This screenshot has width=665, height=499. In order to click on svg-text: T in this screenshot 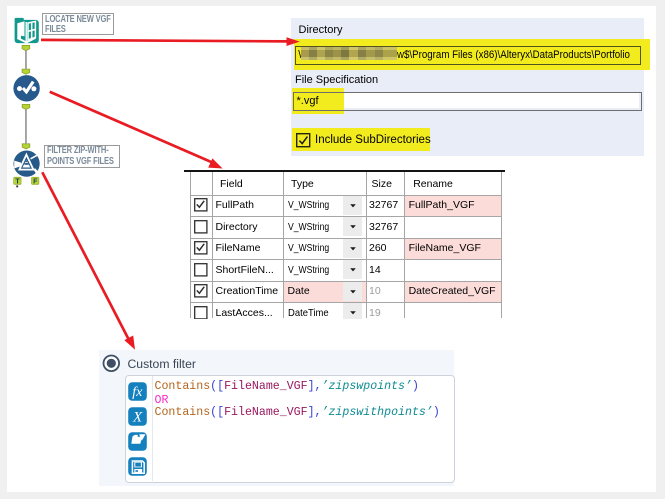, I will do `click(17, 181)`.